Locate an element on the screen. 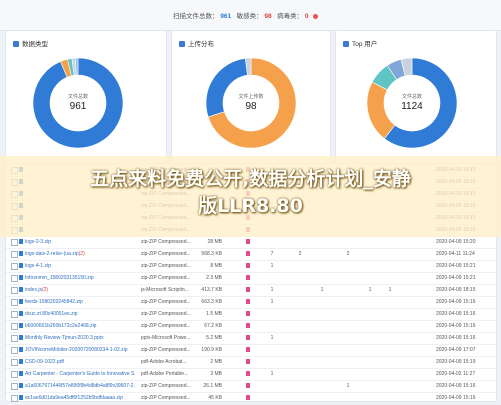 Image resolution: width=501 pixels, height=405 pixels. file-name-text: Monthly Review-Tjmun-2020.3.pptx is located at coordinates (64, 338).